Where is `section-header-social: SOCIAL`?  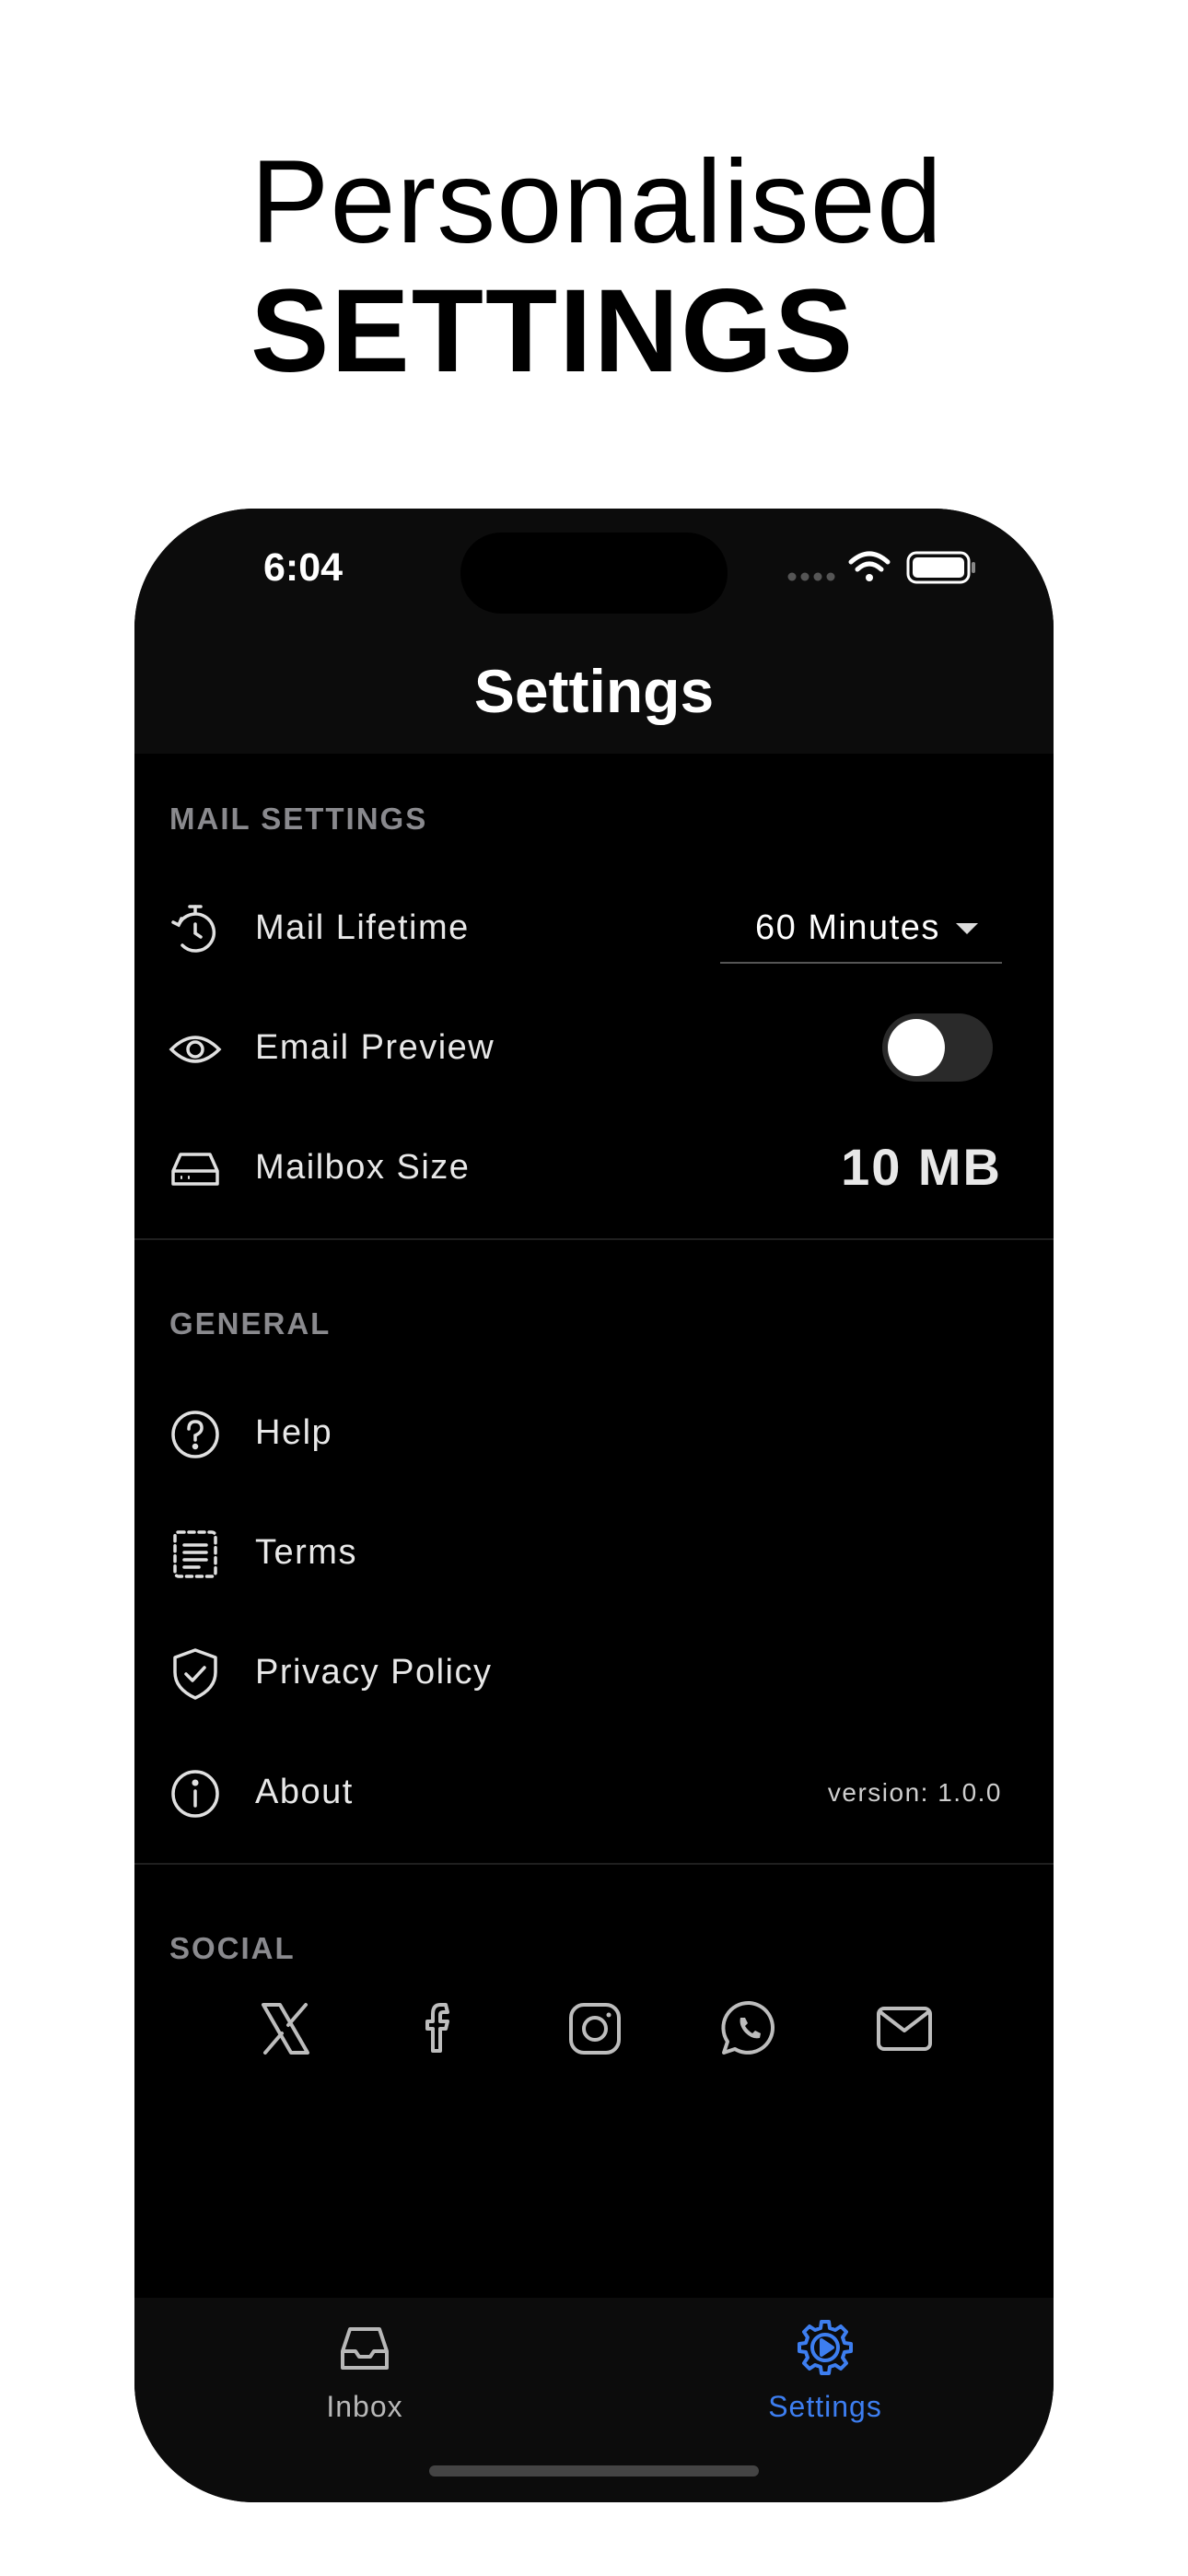 section-header-social: SOCIAL is located at coordinates (232, 1948).